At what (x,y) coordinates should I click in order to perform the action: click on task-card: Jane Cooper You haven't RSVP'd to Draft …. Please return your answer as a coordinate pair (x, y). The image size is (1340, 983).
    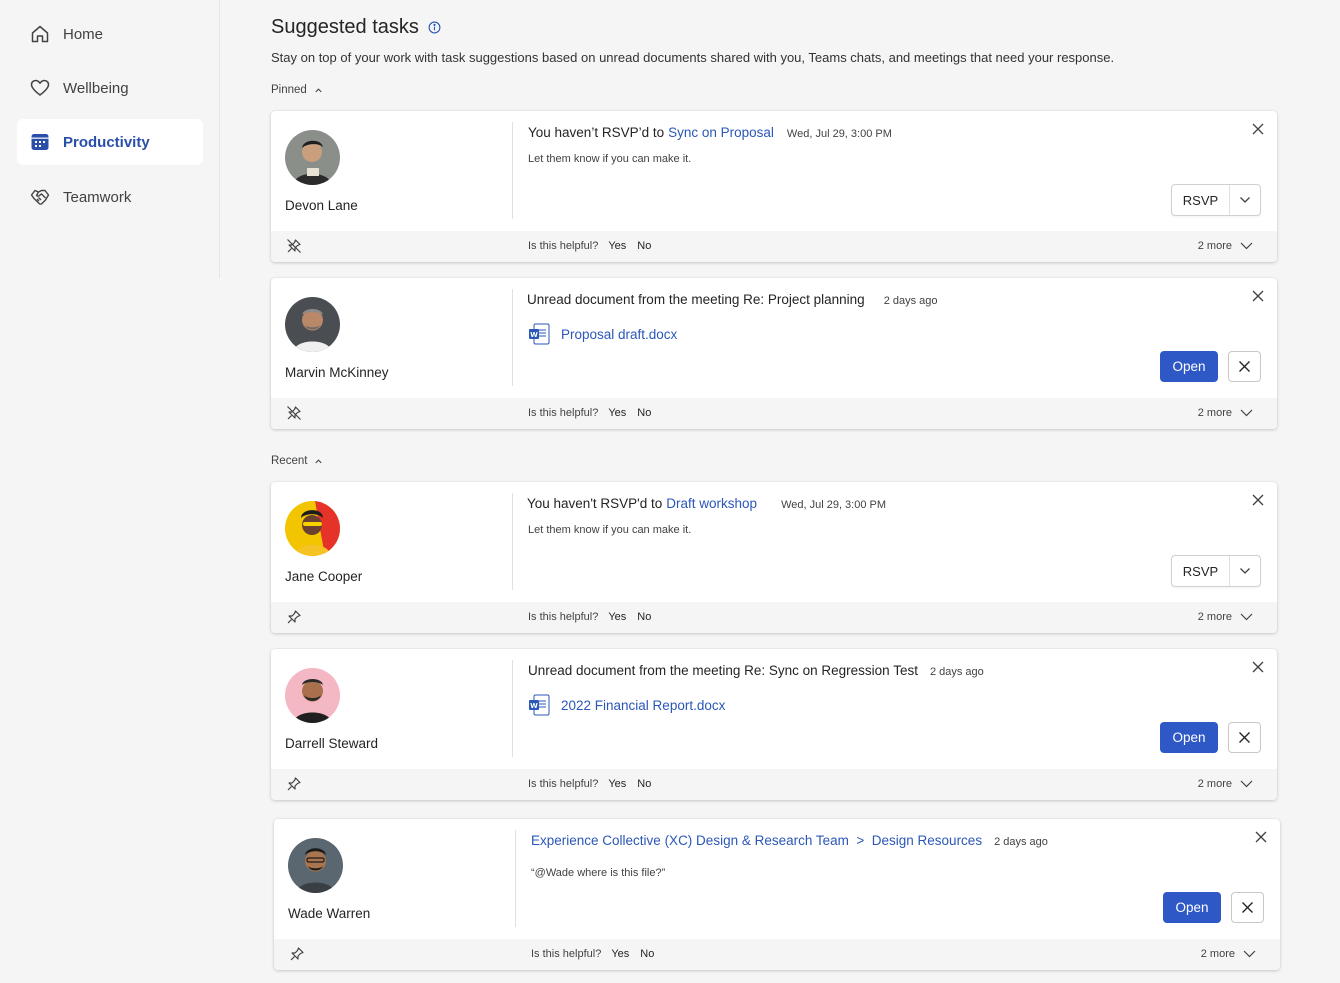
    Looking at the image, I should click on (774, 557).